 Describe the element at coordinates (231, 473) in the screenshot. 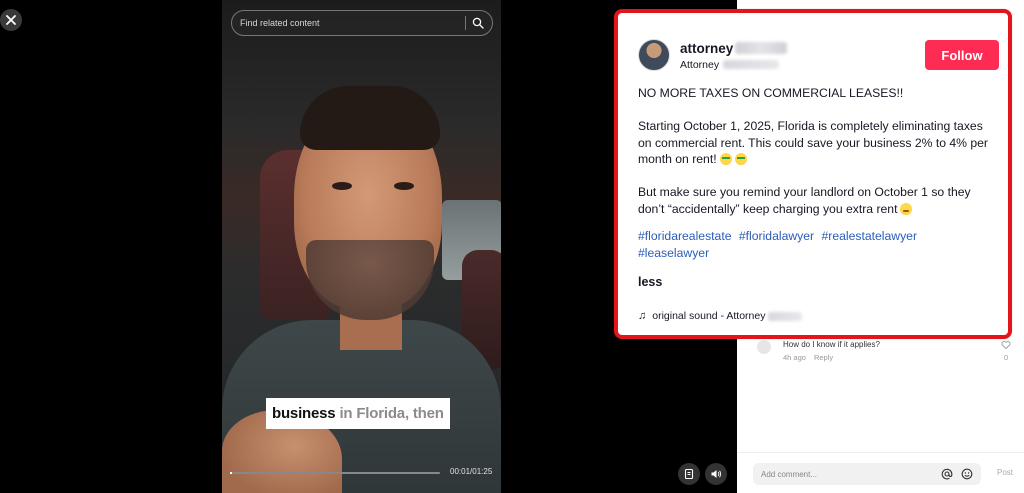

I see `video-progress-fill` at that location.